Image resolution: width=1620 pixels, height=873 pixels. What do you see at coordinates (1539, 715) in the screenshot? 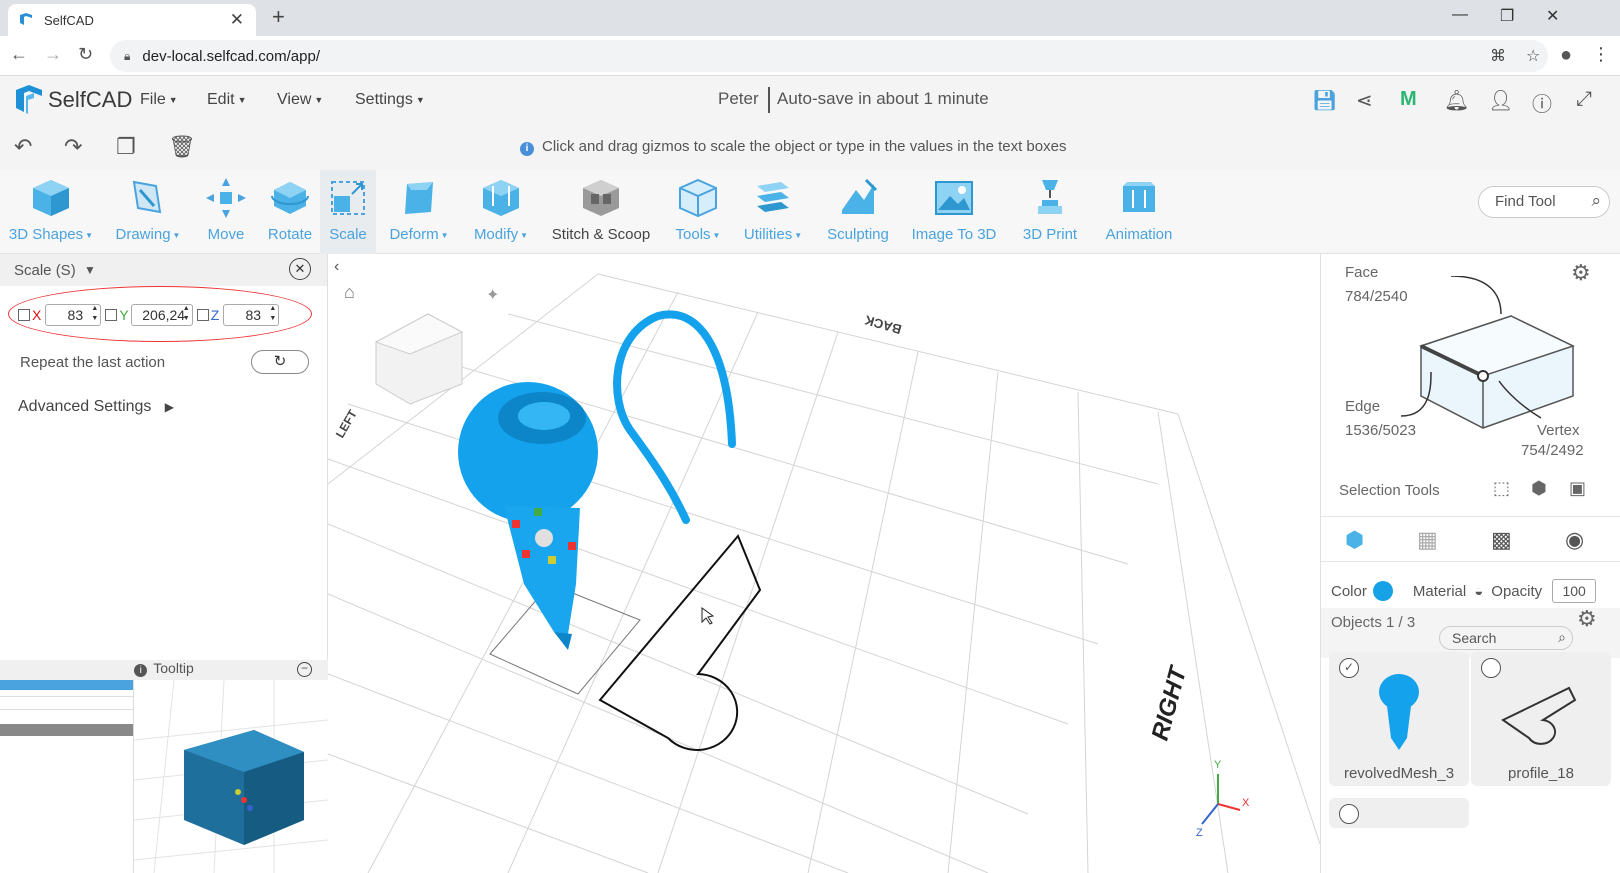
I see `profile-thumbnail` at bounding box center [1539, 715].